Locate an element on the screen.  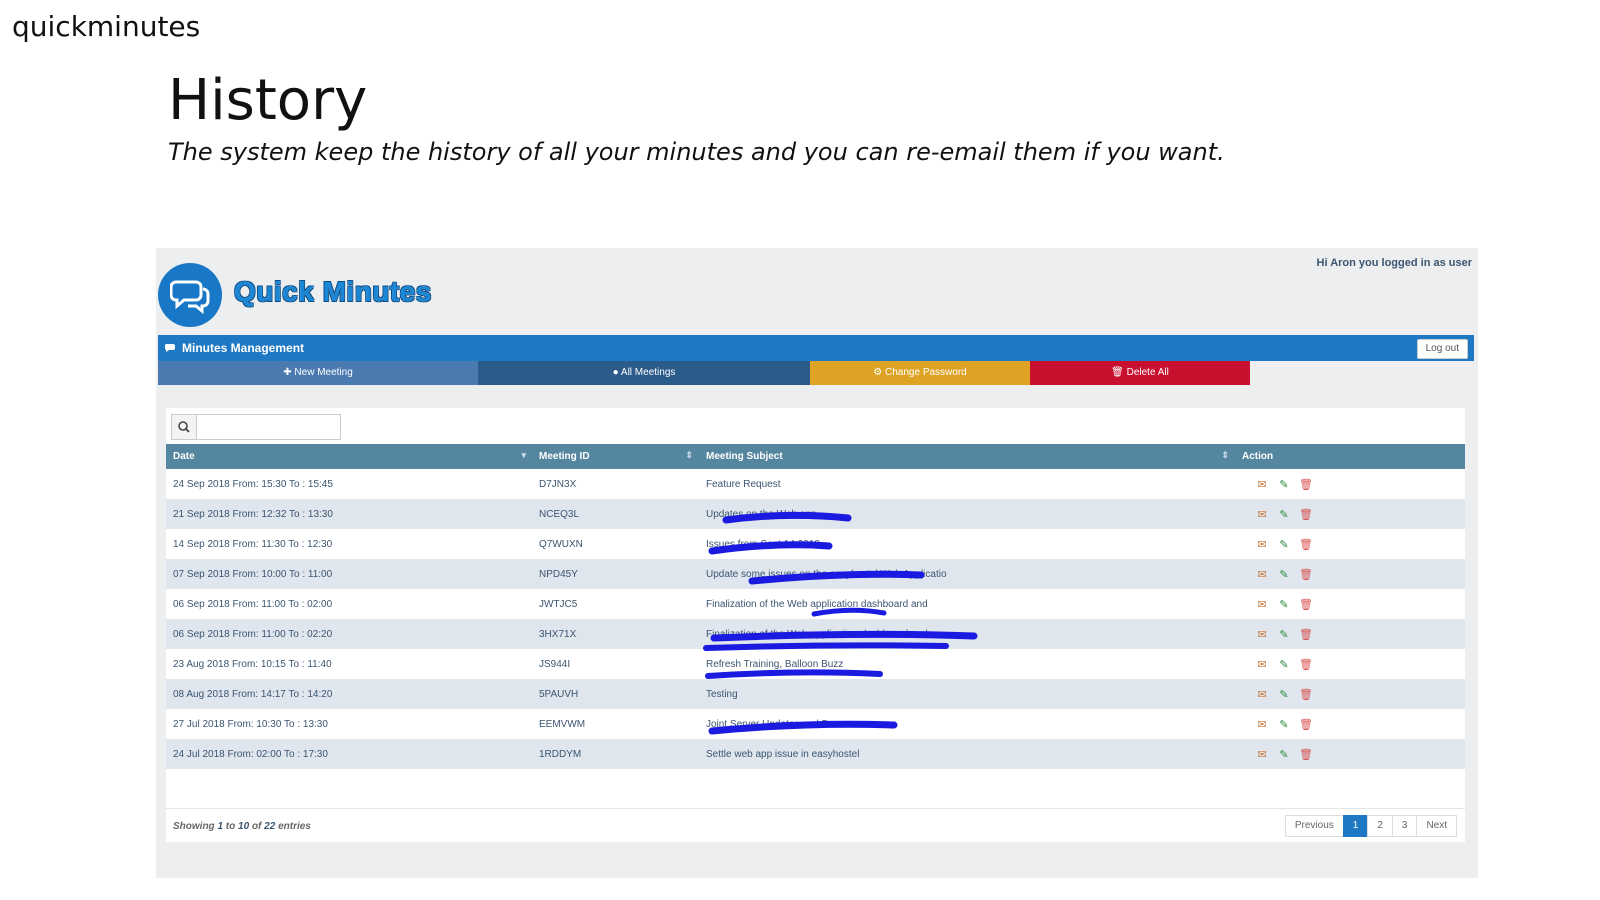
cell-date: 06 Sep 2018 From: 11:00 To : 02:00 is located at coordinates (349, 604).